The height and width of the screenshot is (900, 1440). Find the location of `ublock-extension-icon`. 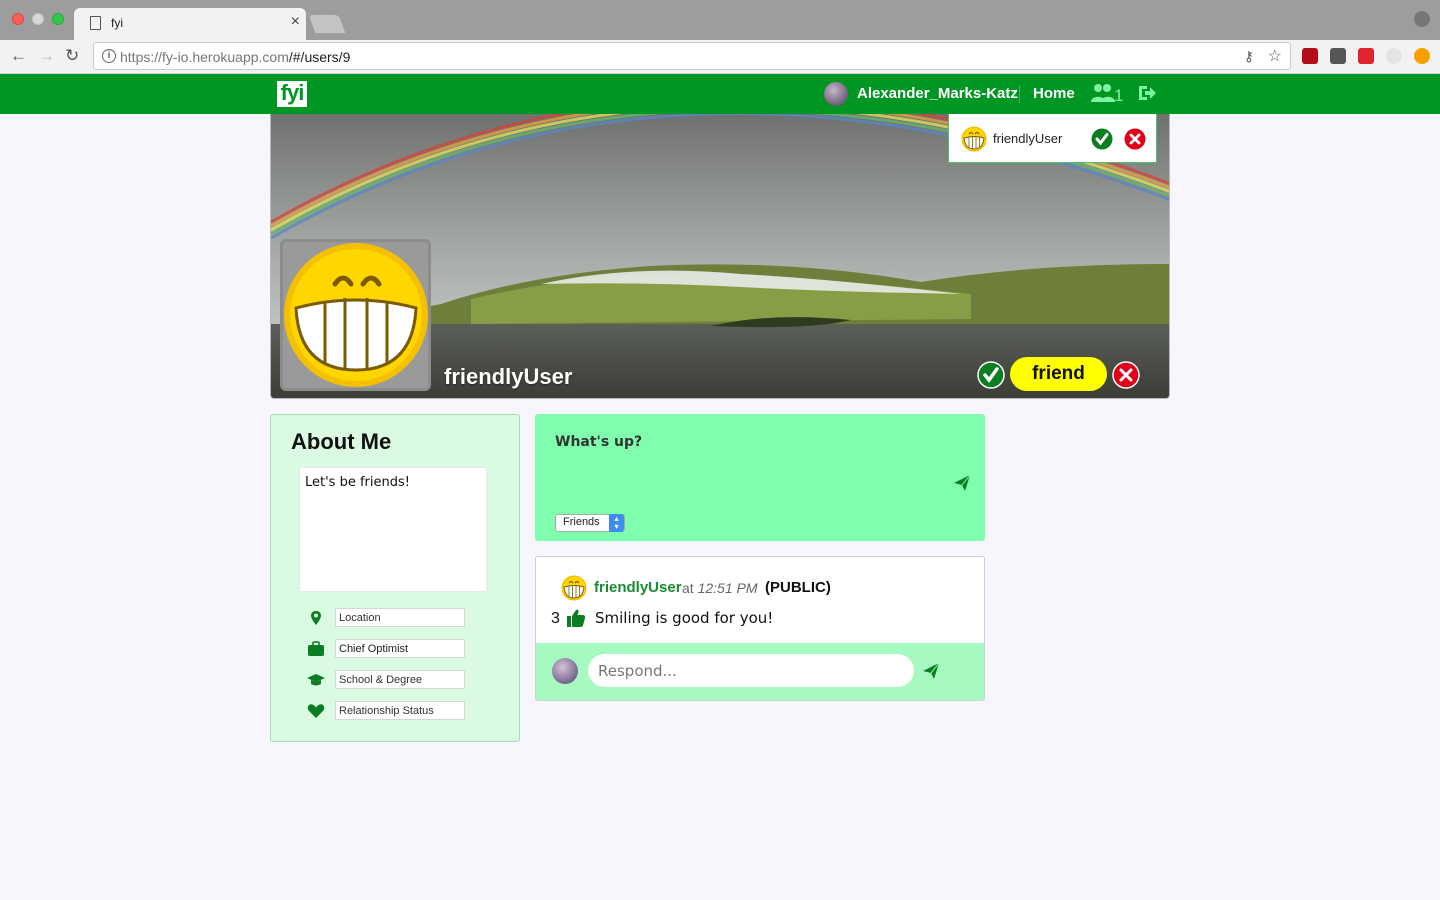

ublock-extension-icon is located at coordinates (1310, 56).